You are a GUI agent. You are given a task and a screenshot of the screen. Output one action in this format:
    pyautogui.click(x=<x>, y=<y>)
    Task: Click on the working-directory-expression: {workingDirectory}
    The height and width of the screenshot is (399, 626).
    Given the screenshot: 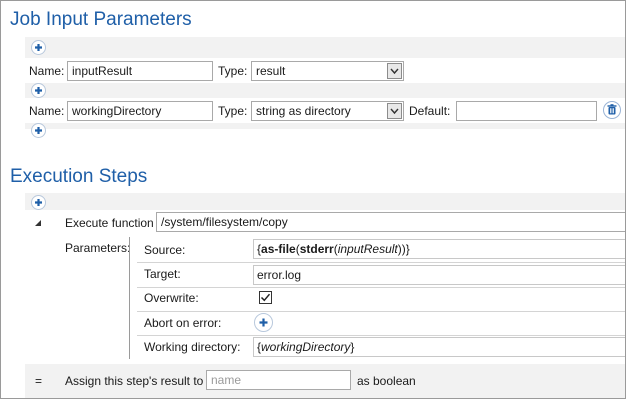 What is the action you would take?
    pyautogui.click(x=439, y=347)
    